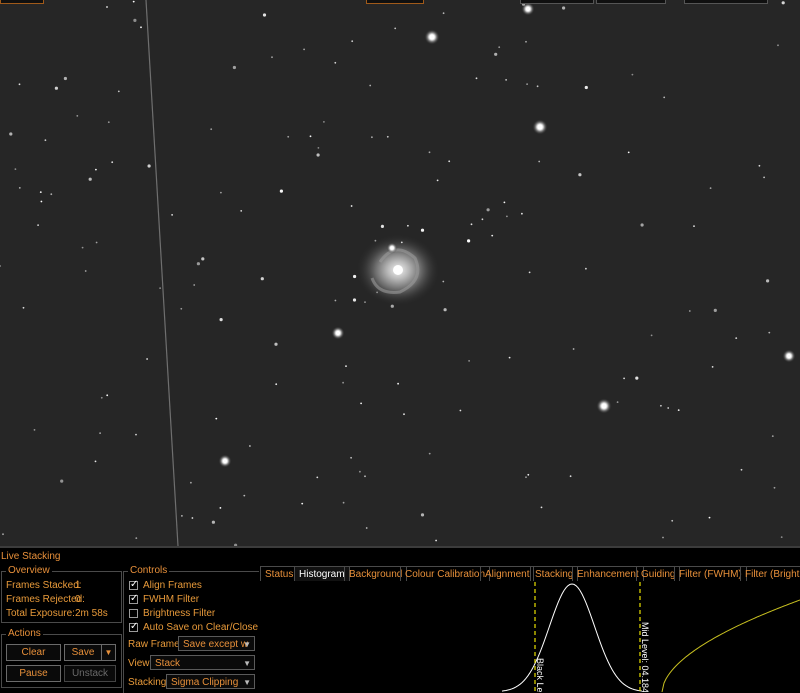 Image resolution: width=800 pixels, height=693 pixels. I want to click on save-button: Save, so click(83, 652).